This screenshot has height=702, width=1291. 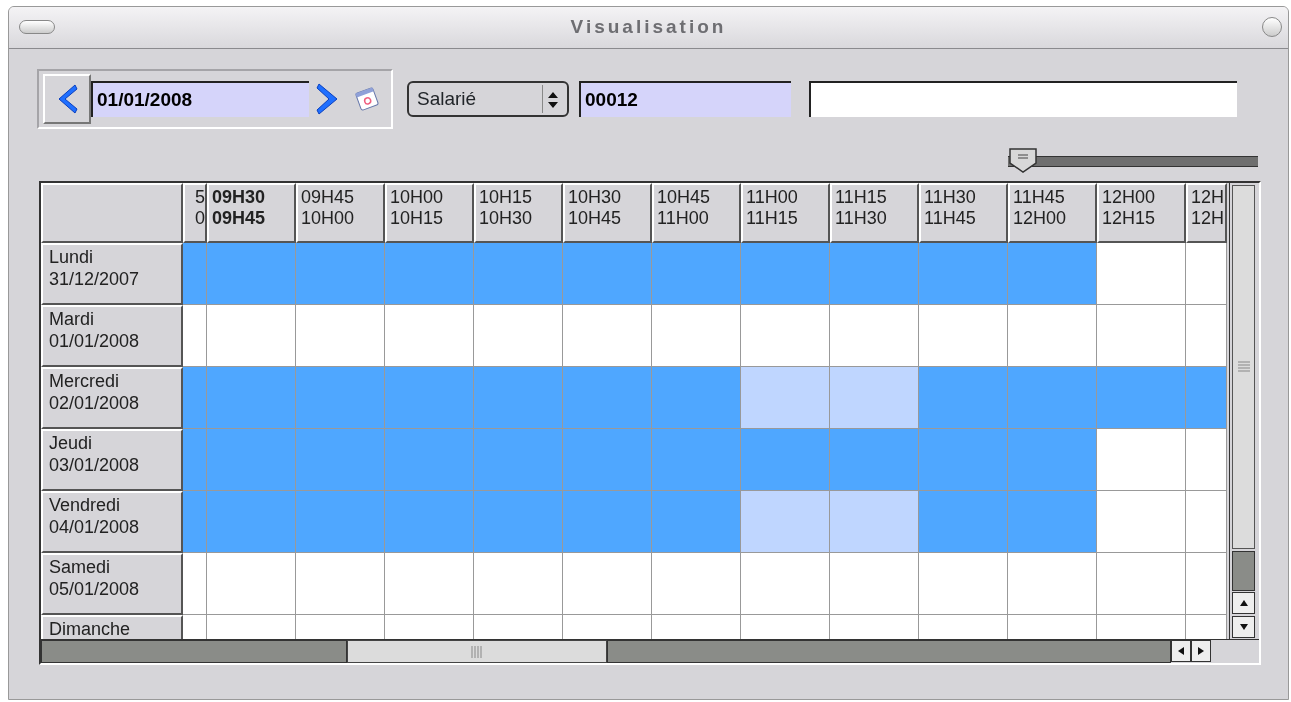 I want to click on time-column-header: 10H30 10H45, so click(x=607, y=213).